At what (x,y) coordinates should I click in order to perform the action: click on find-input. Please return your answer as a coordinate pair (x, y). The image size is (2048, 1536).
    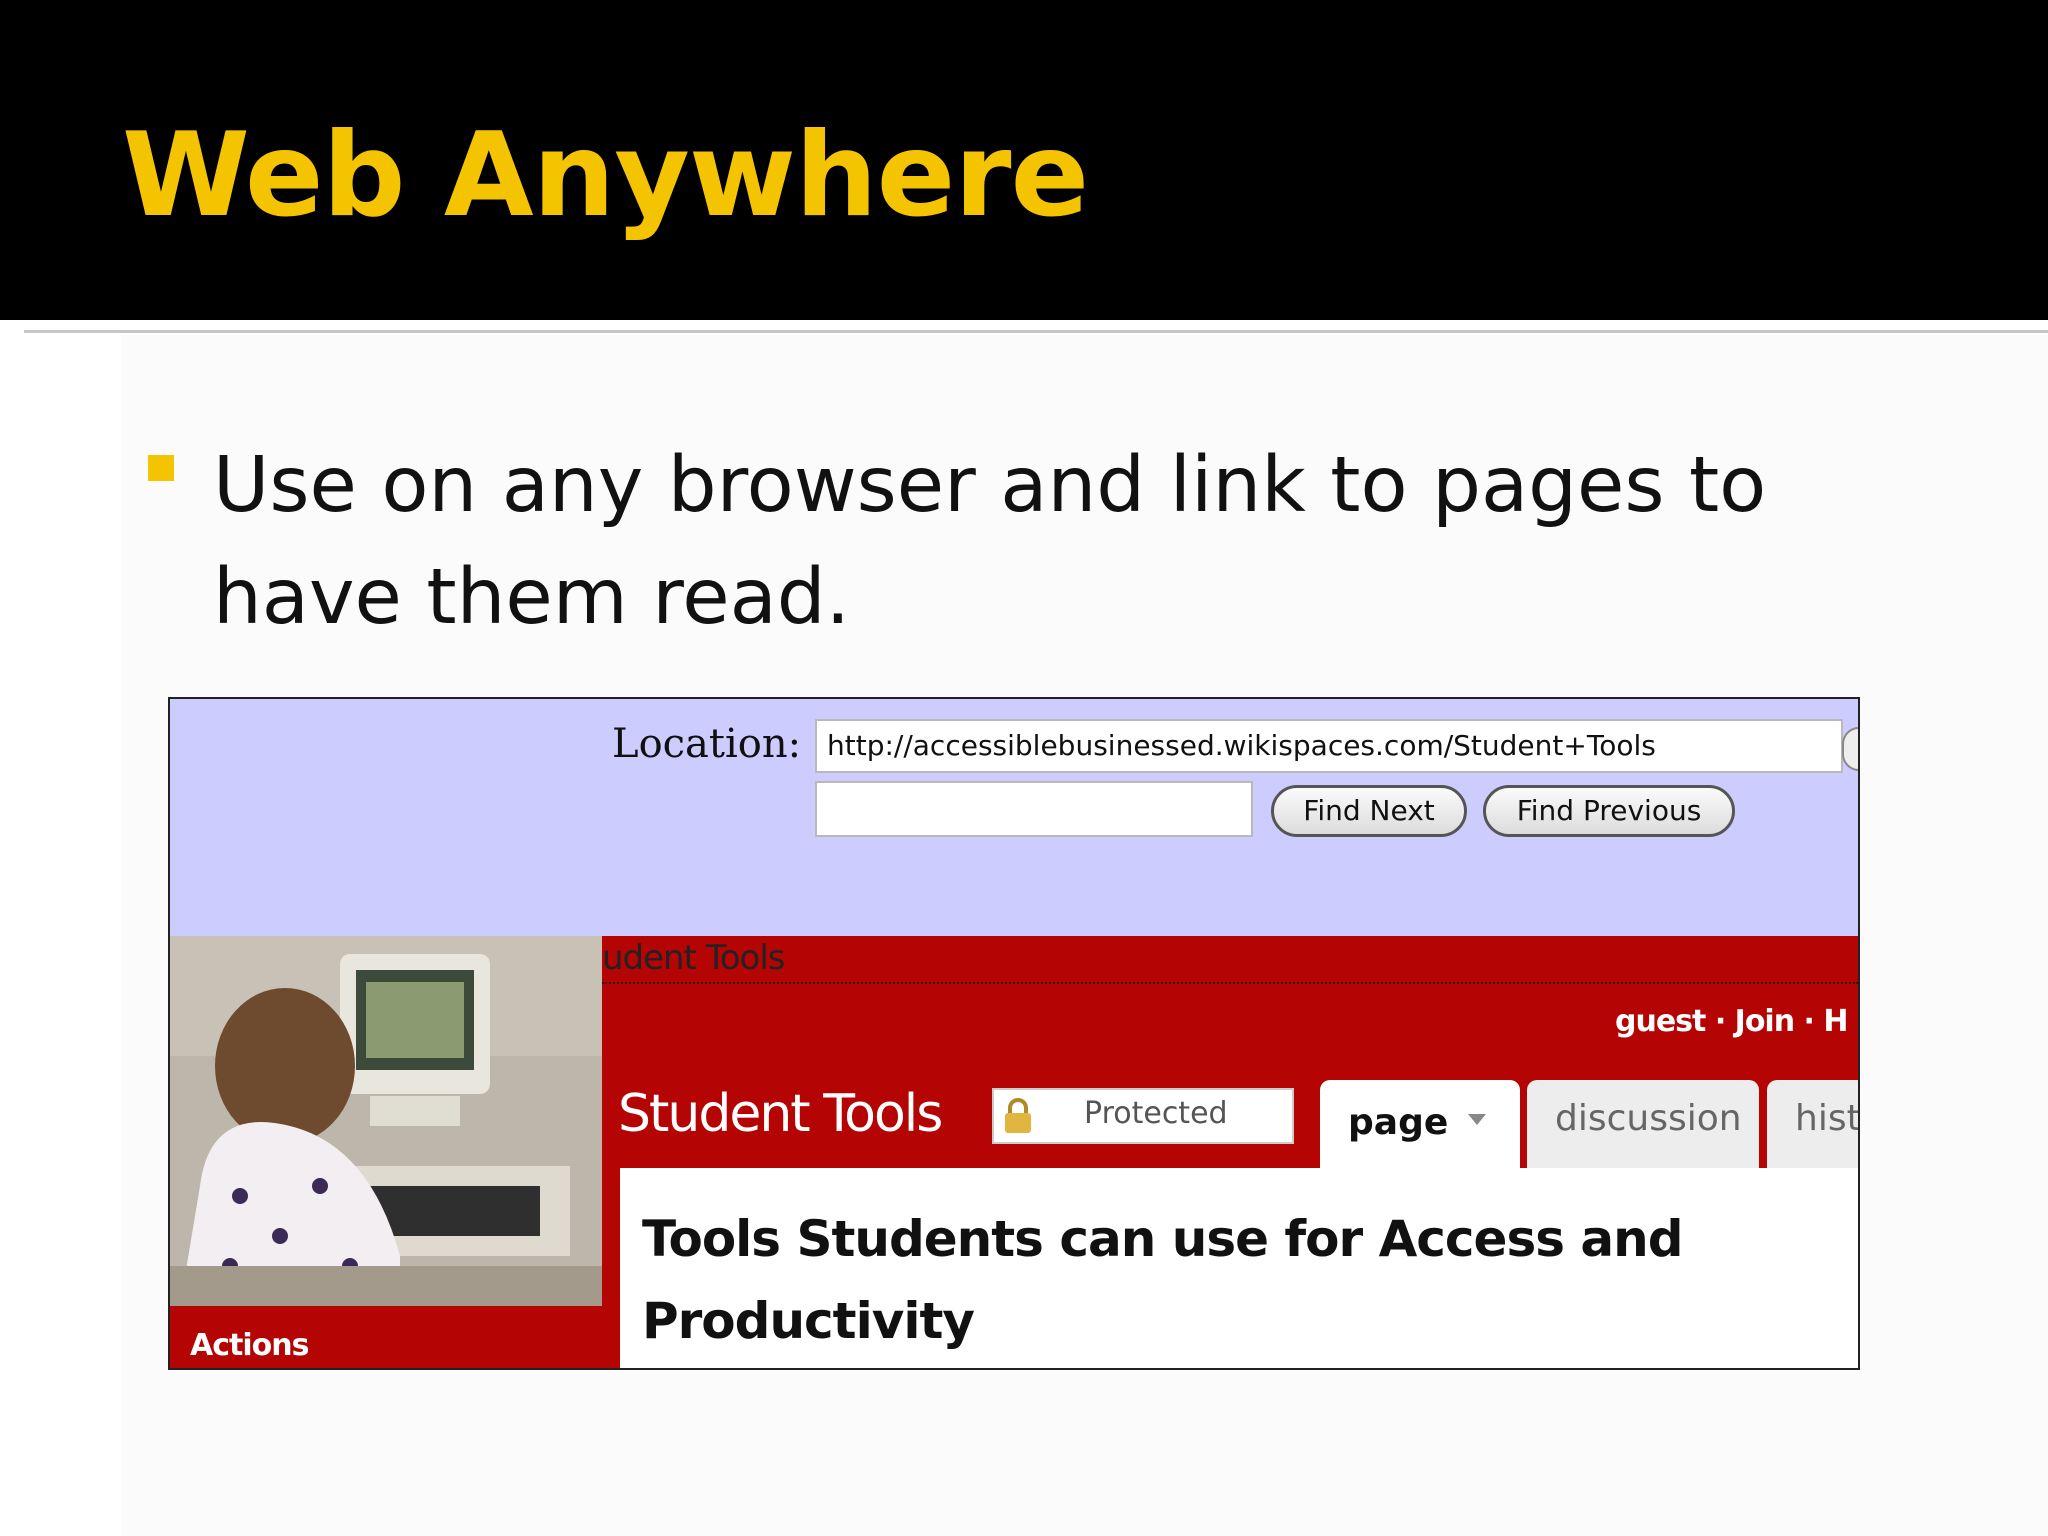
    Looking at the image, I should click on (1034, 809).